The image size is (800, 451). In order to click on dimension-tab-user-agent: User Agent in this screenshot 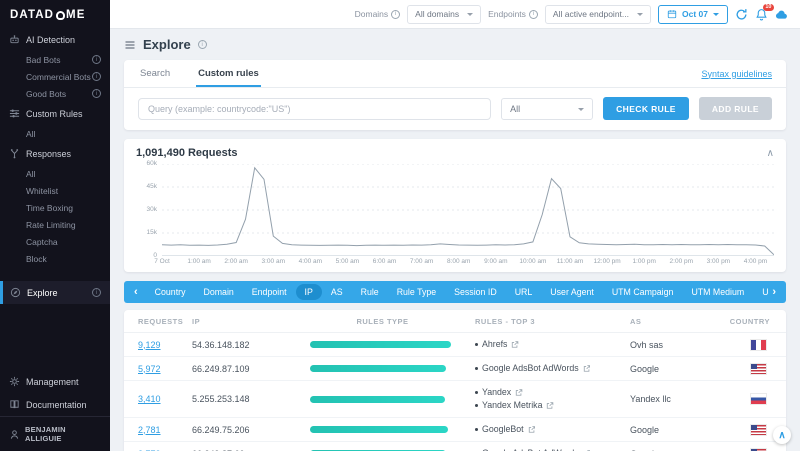, I will do `click(572, 292)`.